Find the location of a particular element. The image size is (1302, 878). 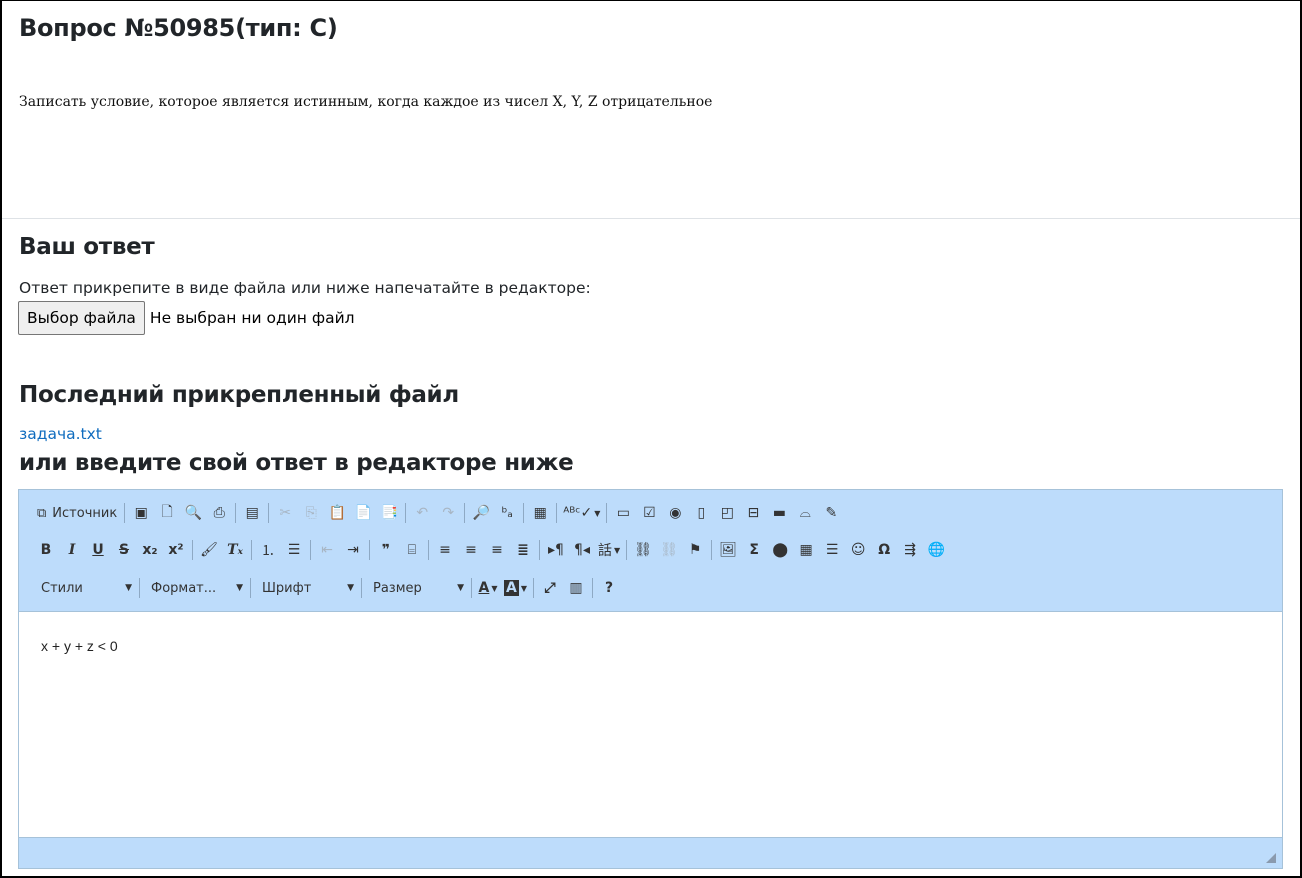

numbered-list-icon: ⒈ is located at coordinates (268, 550).